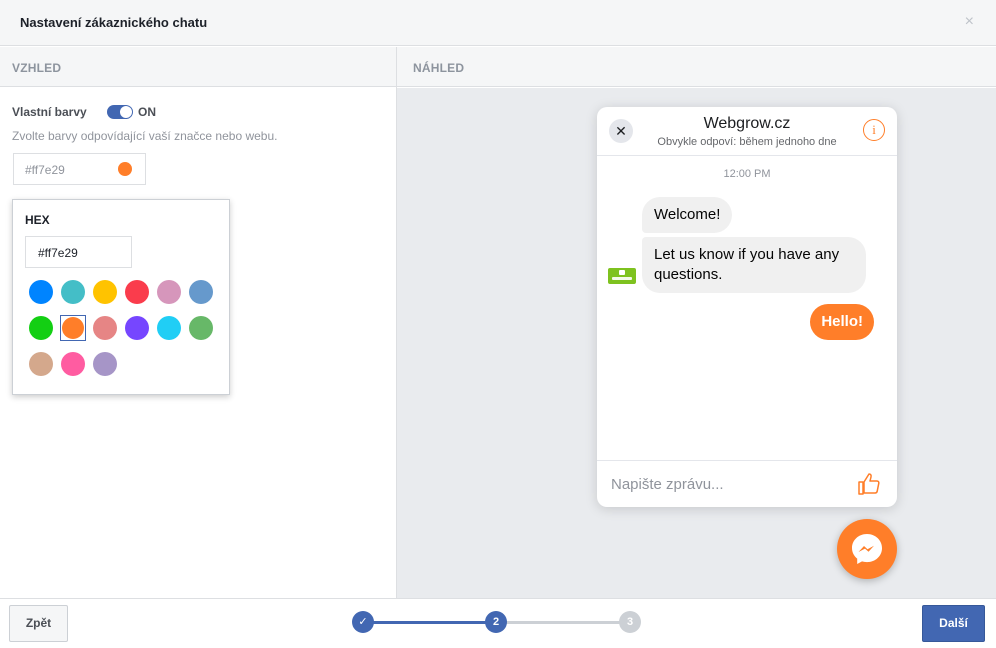  What do you see at coordinates (754, 265) in the screenshot?
I see `incoming-message: Let us know if you have any questions.` at bounding box center [754, 265].